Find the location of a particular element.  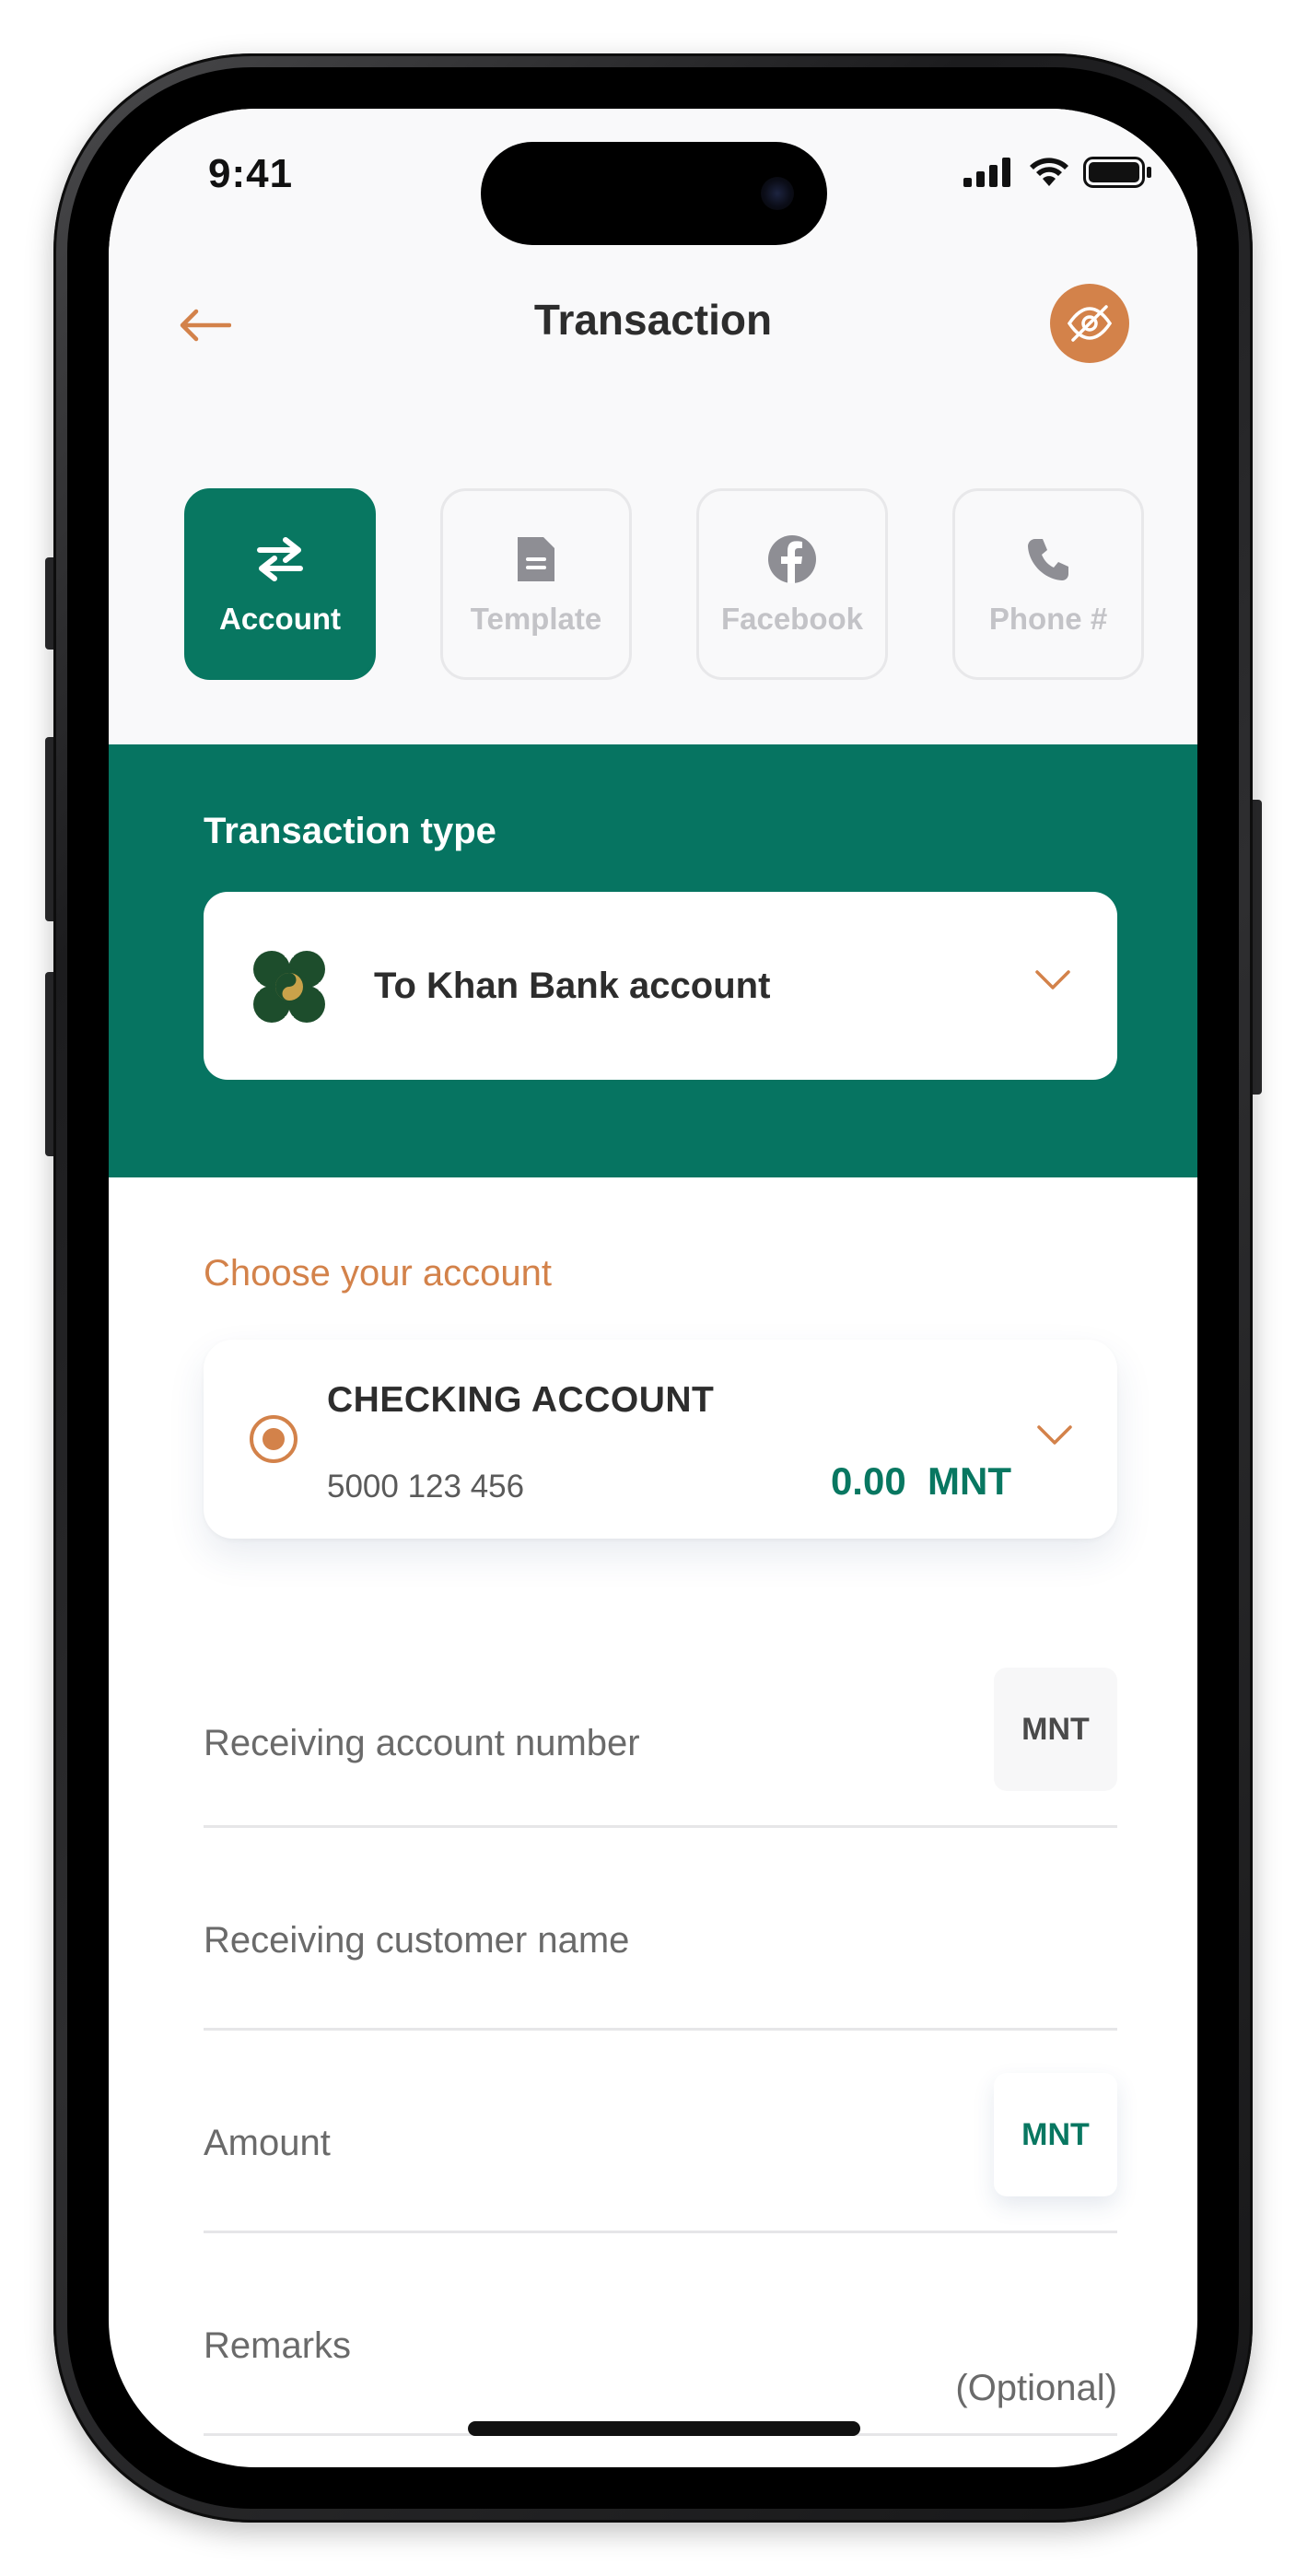

page-title: Transaction is located at coordinates (653, 320).